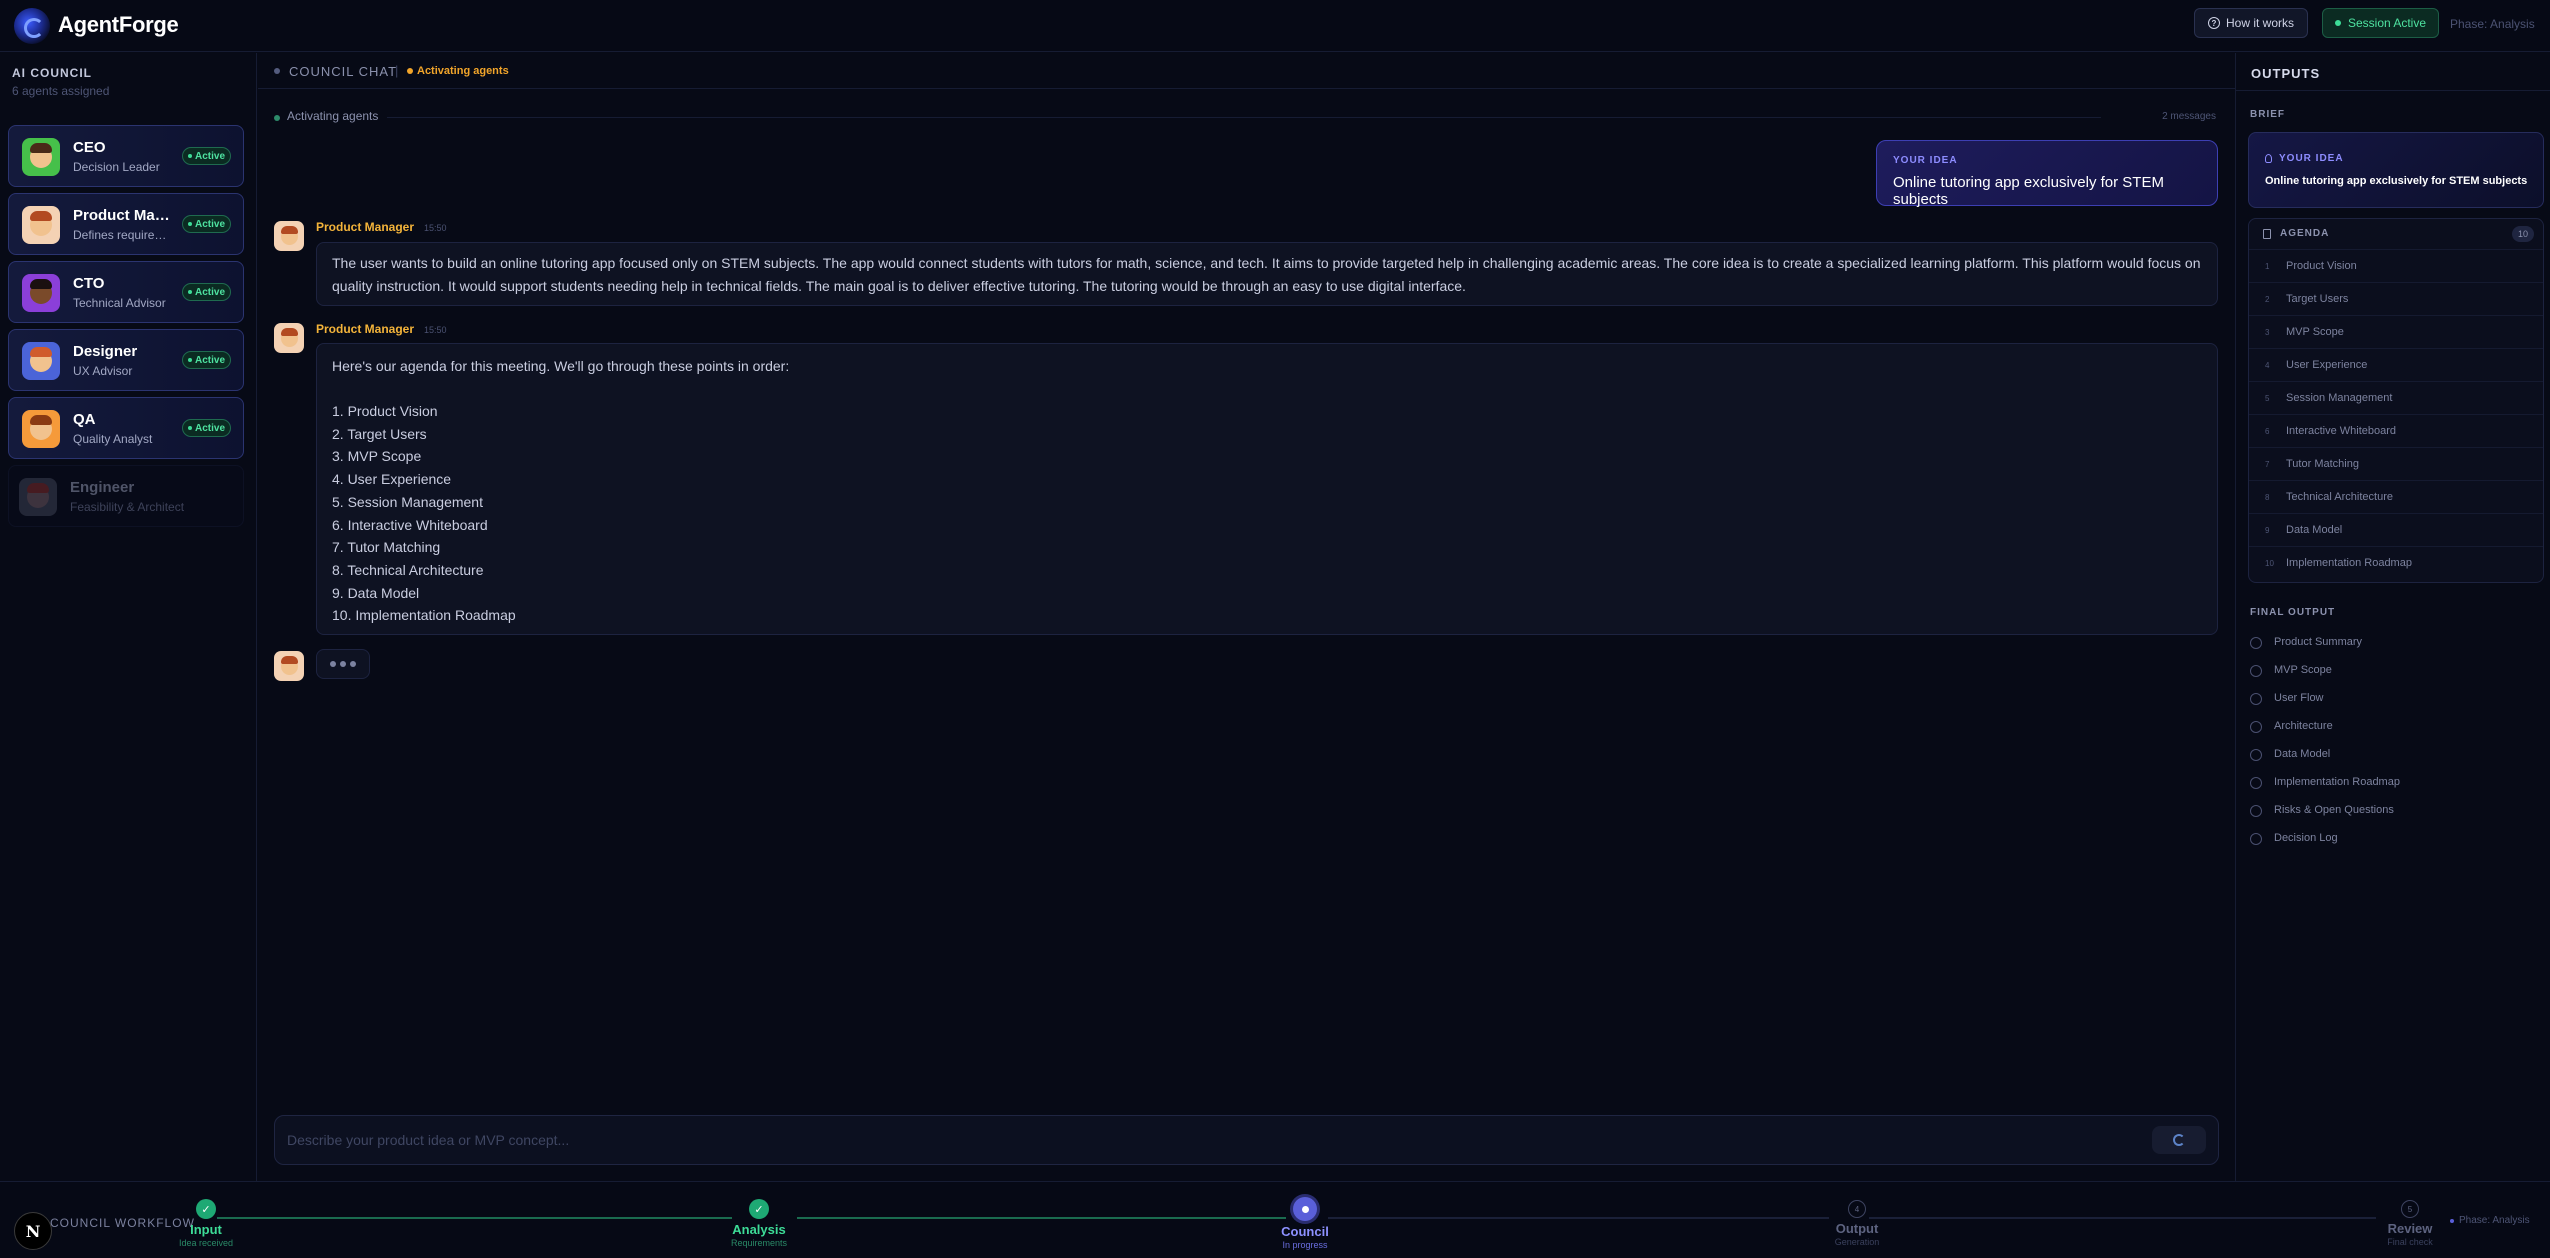 Image resolution: width=2550 pixels, height=1258 pixels. I want to click on agenda-header: AGENDA 10, so click(2396, 234).